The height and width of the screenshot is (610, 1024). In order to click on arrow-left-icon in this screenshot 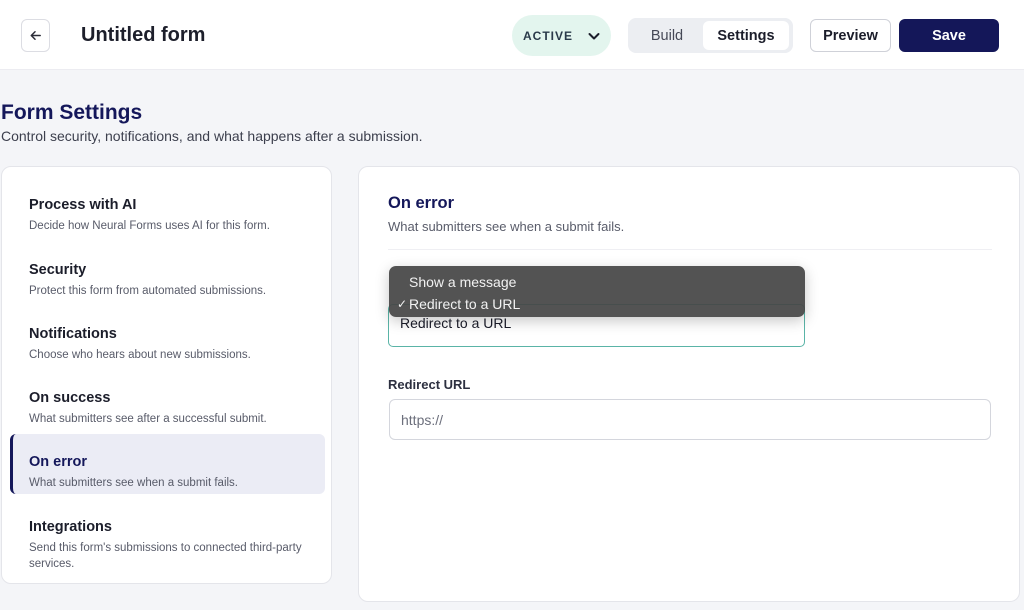, I will do `click(35, 35)`.